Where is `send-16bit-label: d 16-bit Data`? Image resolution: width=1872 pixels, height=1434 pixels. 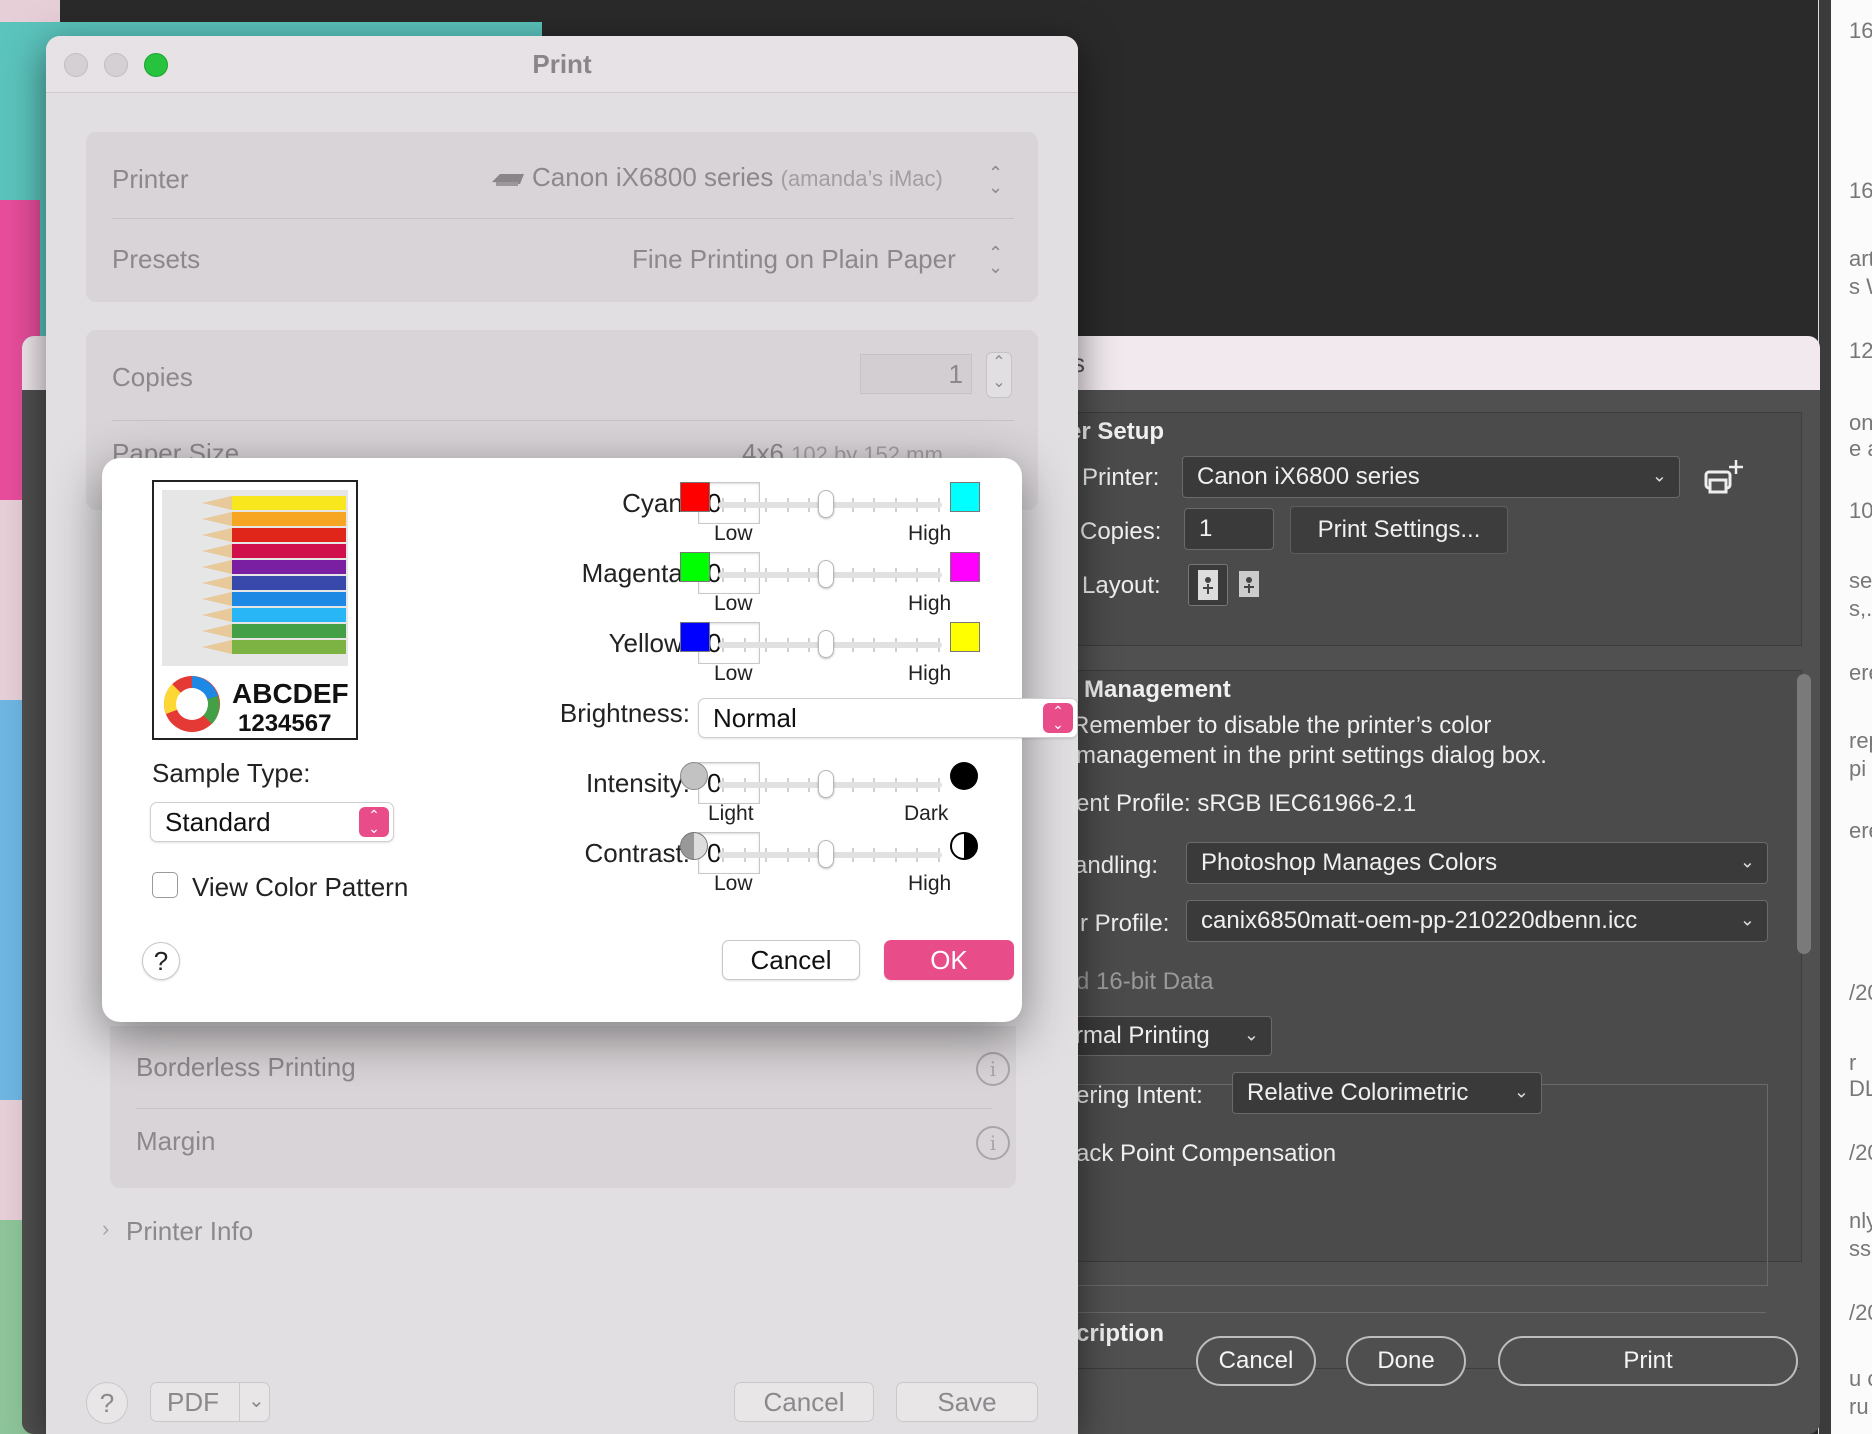
send-16bit-label: d 16-bit Data is located at coordinates (1145, 981).